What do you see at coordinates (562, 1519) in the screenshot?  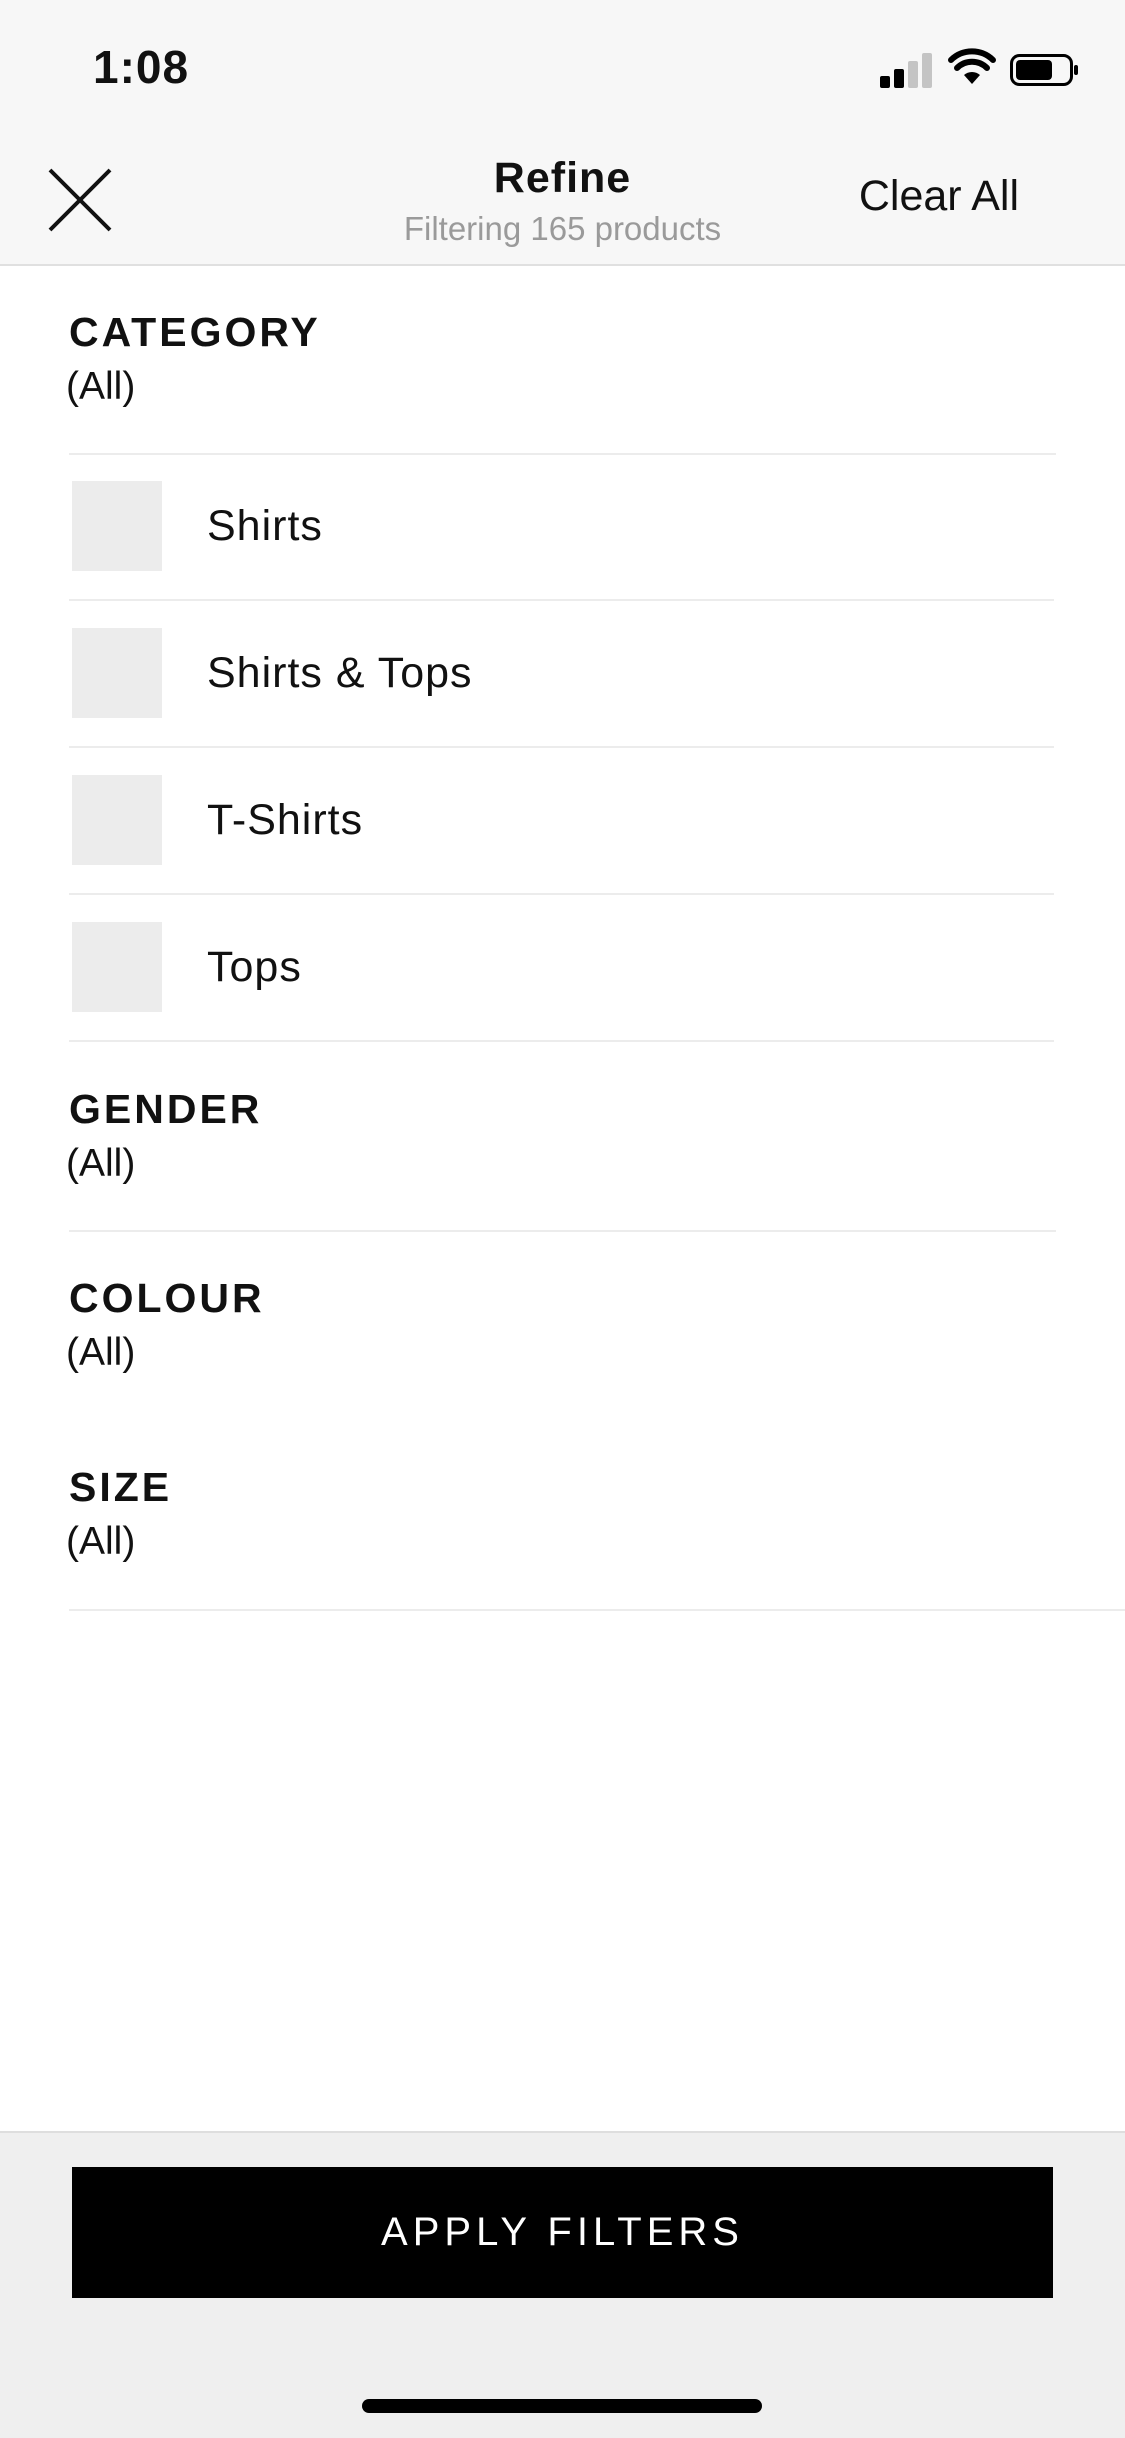 I see `size-section-header: SIZE (All)` at bounding box center [562, 1519].